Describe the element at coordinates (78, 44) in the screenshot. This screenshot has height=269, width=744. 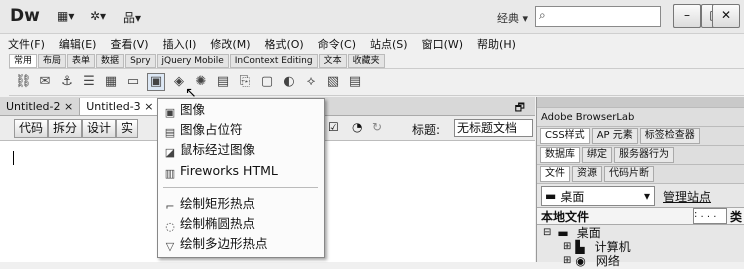
I see `menu-edit: 编辑(E)` at that location.